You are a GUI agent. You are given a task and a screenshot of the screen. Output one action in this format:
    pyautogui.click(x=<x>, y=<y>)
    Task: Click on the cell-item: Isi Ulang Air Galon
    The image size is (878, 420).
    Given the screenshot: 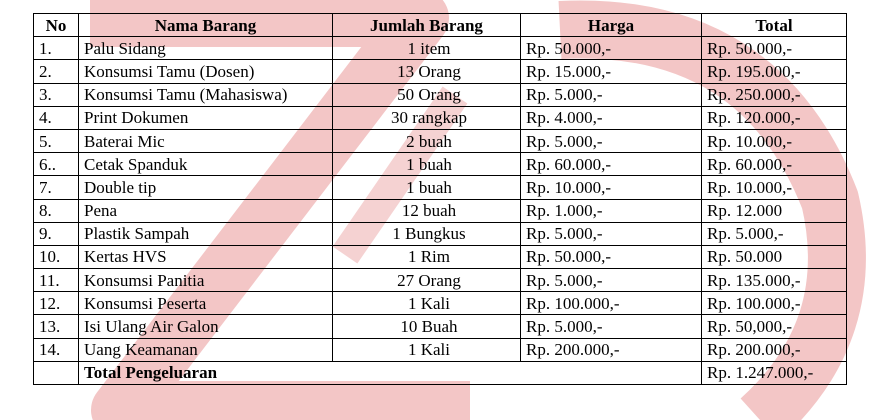 What is the action you would take?
    pyautogui.click(x=205, y=326)
    